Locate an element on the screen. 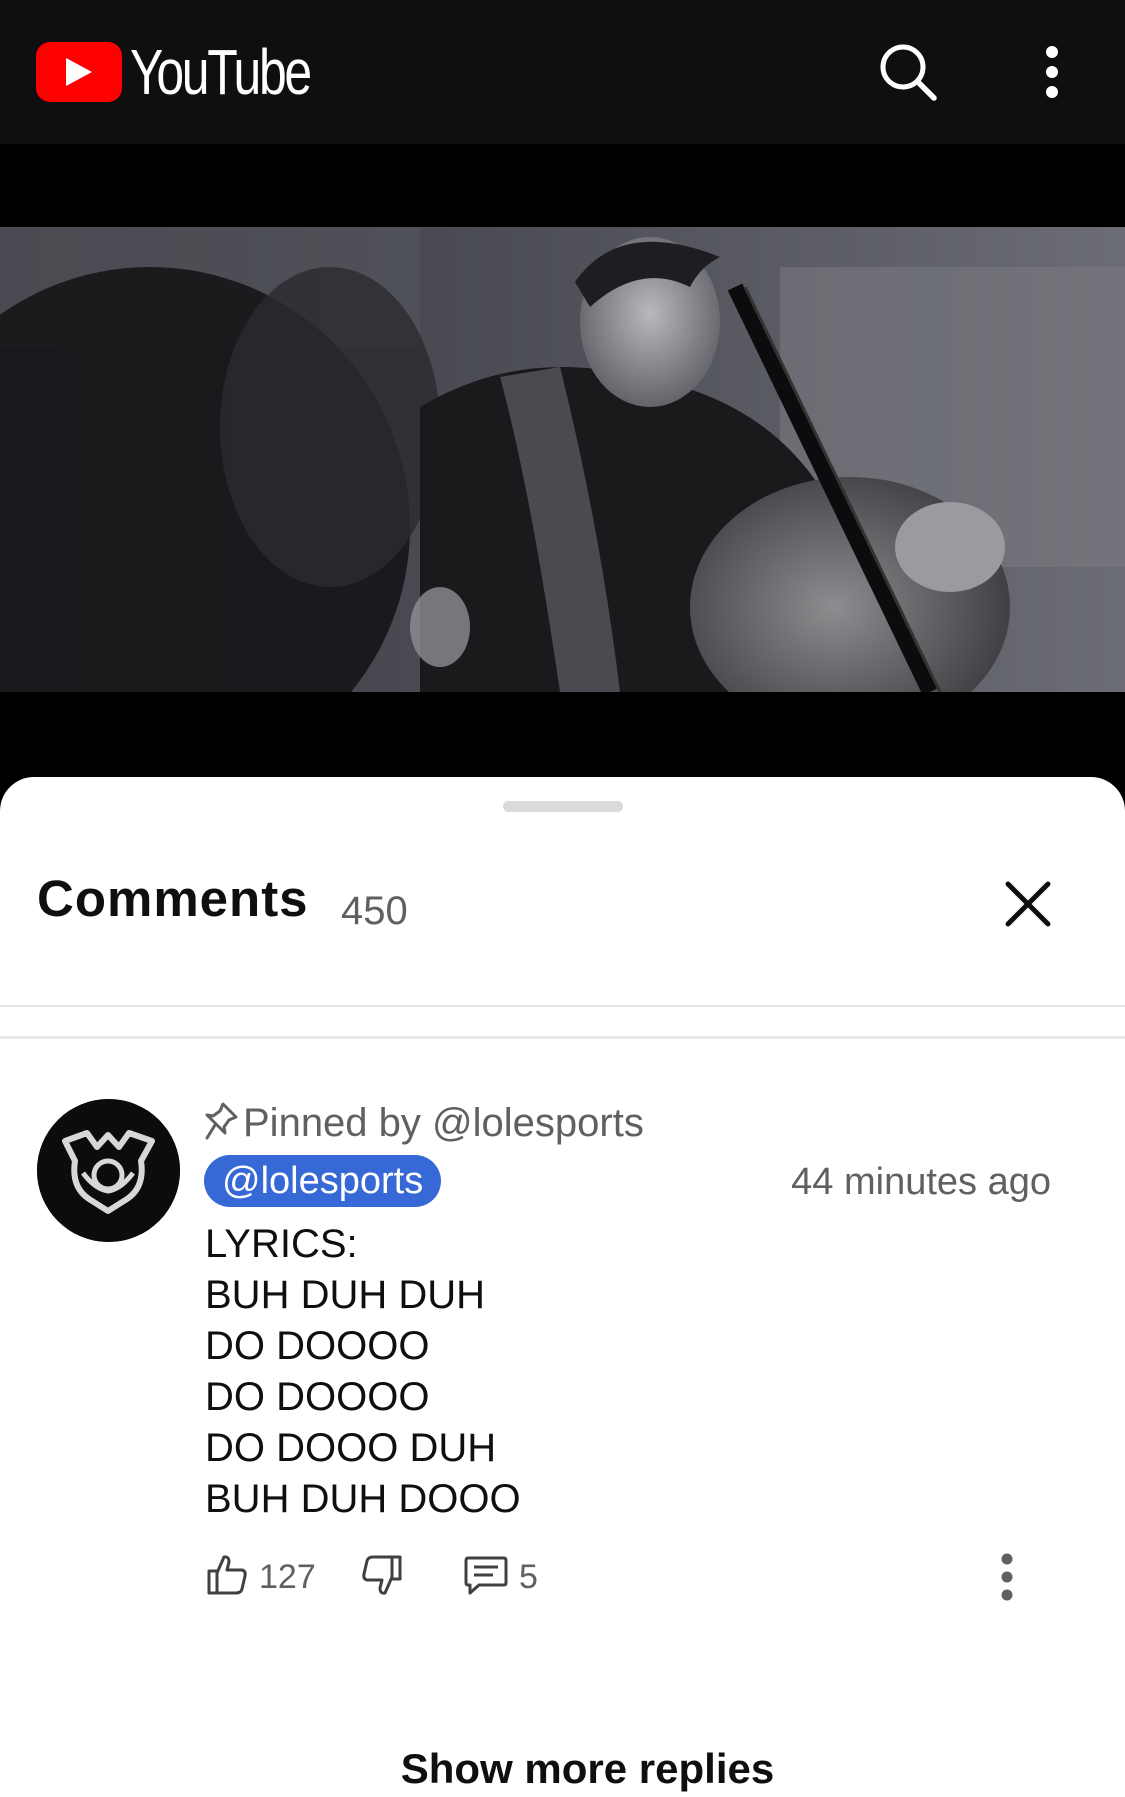 Image resolution: width=1125 pixels, height=1797 pixels. comment-actions: 127 5 is located at coordinates (640, 1577).